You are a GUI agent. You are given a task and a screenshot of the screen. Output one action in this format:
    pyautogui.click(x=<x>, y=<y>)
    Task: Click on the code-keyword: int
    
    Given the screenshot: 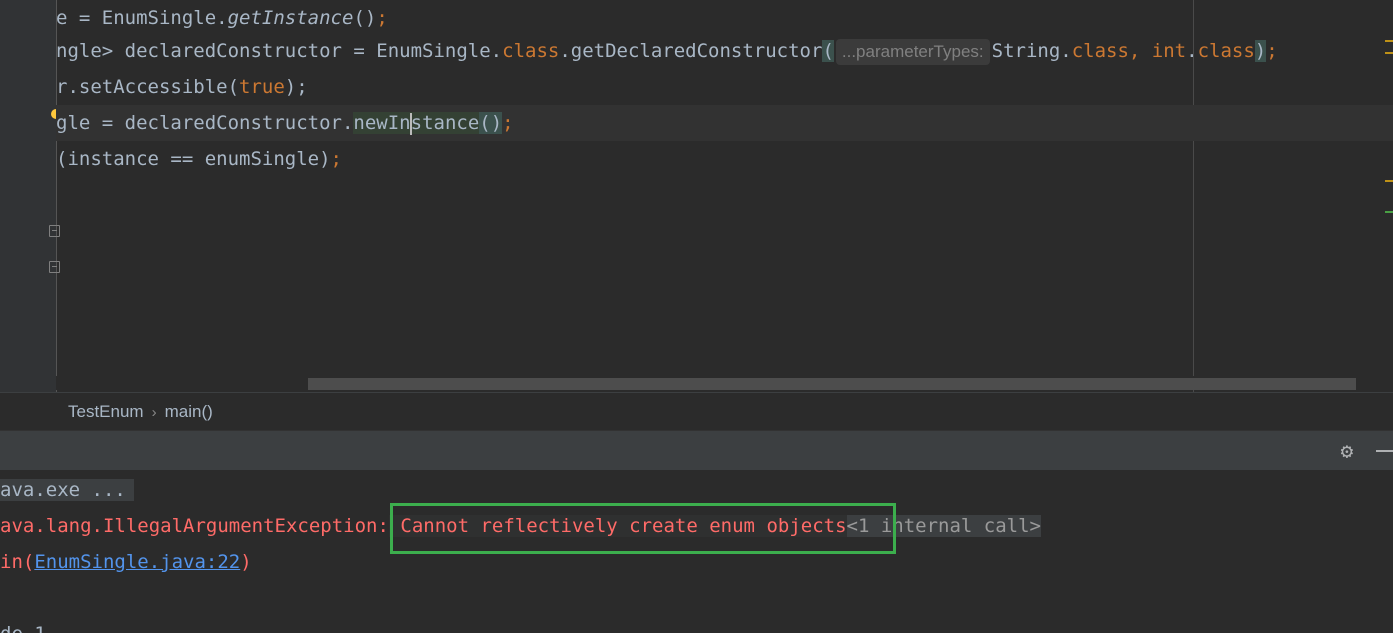 What is the action you would take?
    pyautogui.click(x=1169, y=51)
    